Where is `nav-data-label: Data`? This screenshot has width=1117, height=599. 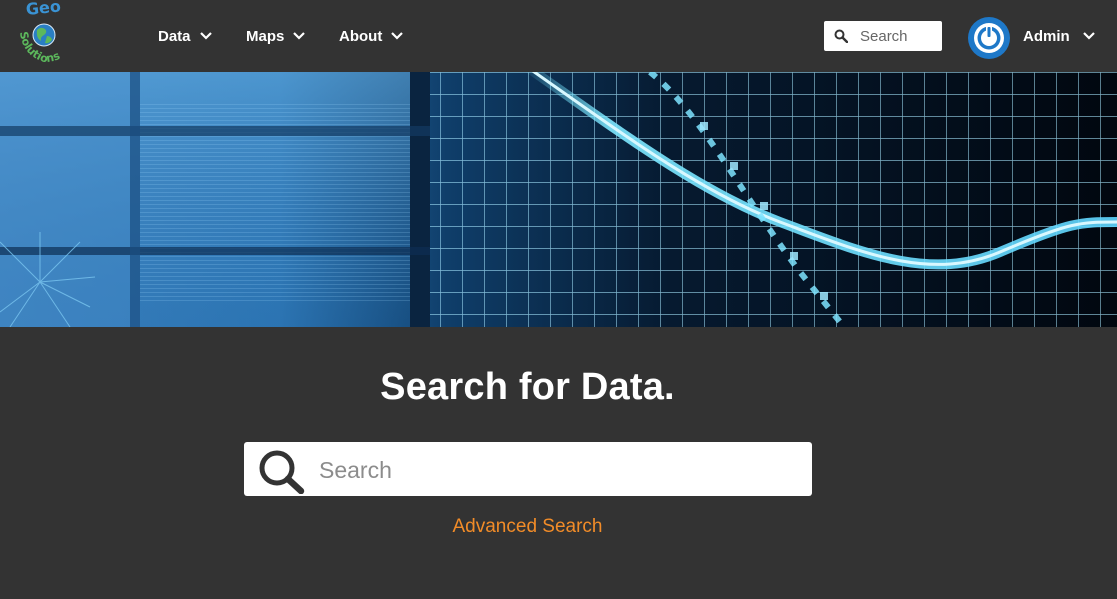
nav-data-label: Data is located at coordinates (174, 36).